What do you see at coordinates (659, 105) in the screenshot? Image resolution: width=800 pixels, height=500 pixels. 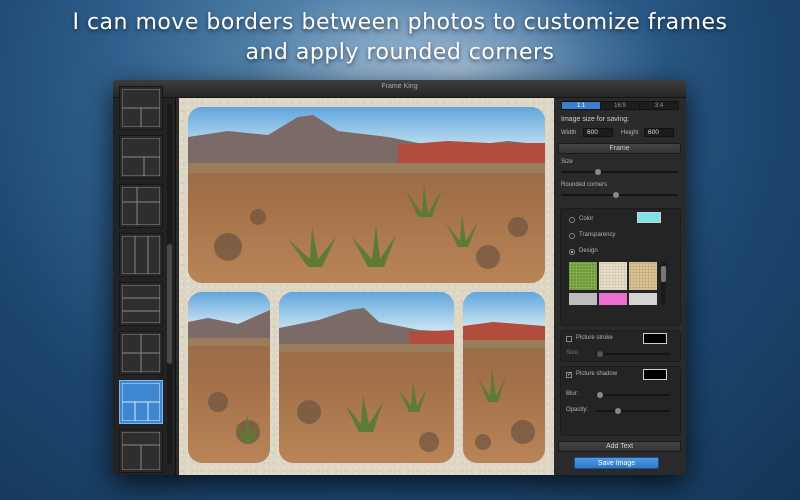 I see `aspect-tab-3-4: 3:4` at bounding box center [659, 105].